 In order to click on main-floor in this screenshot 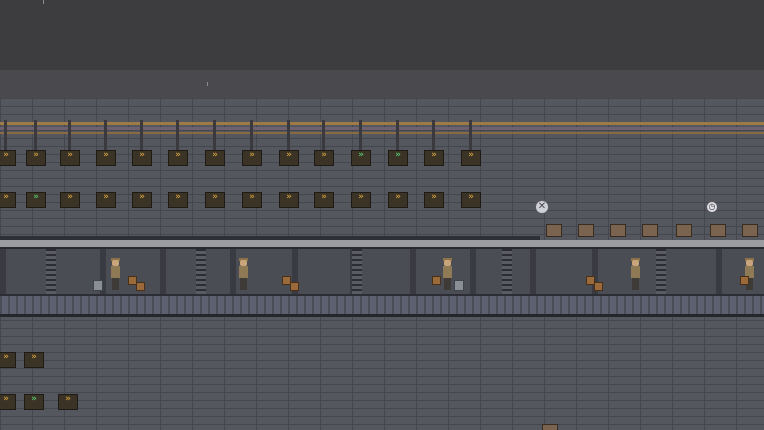, I will do `click(382, 305)`.